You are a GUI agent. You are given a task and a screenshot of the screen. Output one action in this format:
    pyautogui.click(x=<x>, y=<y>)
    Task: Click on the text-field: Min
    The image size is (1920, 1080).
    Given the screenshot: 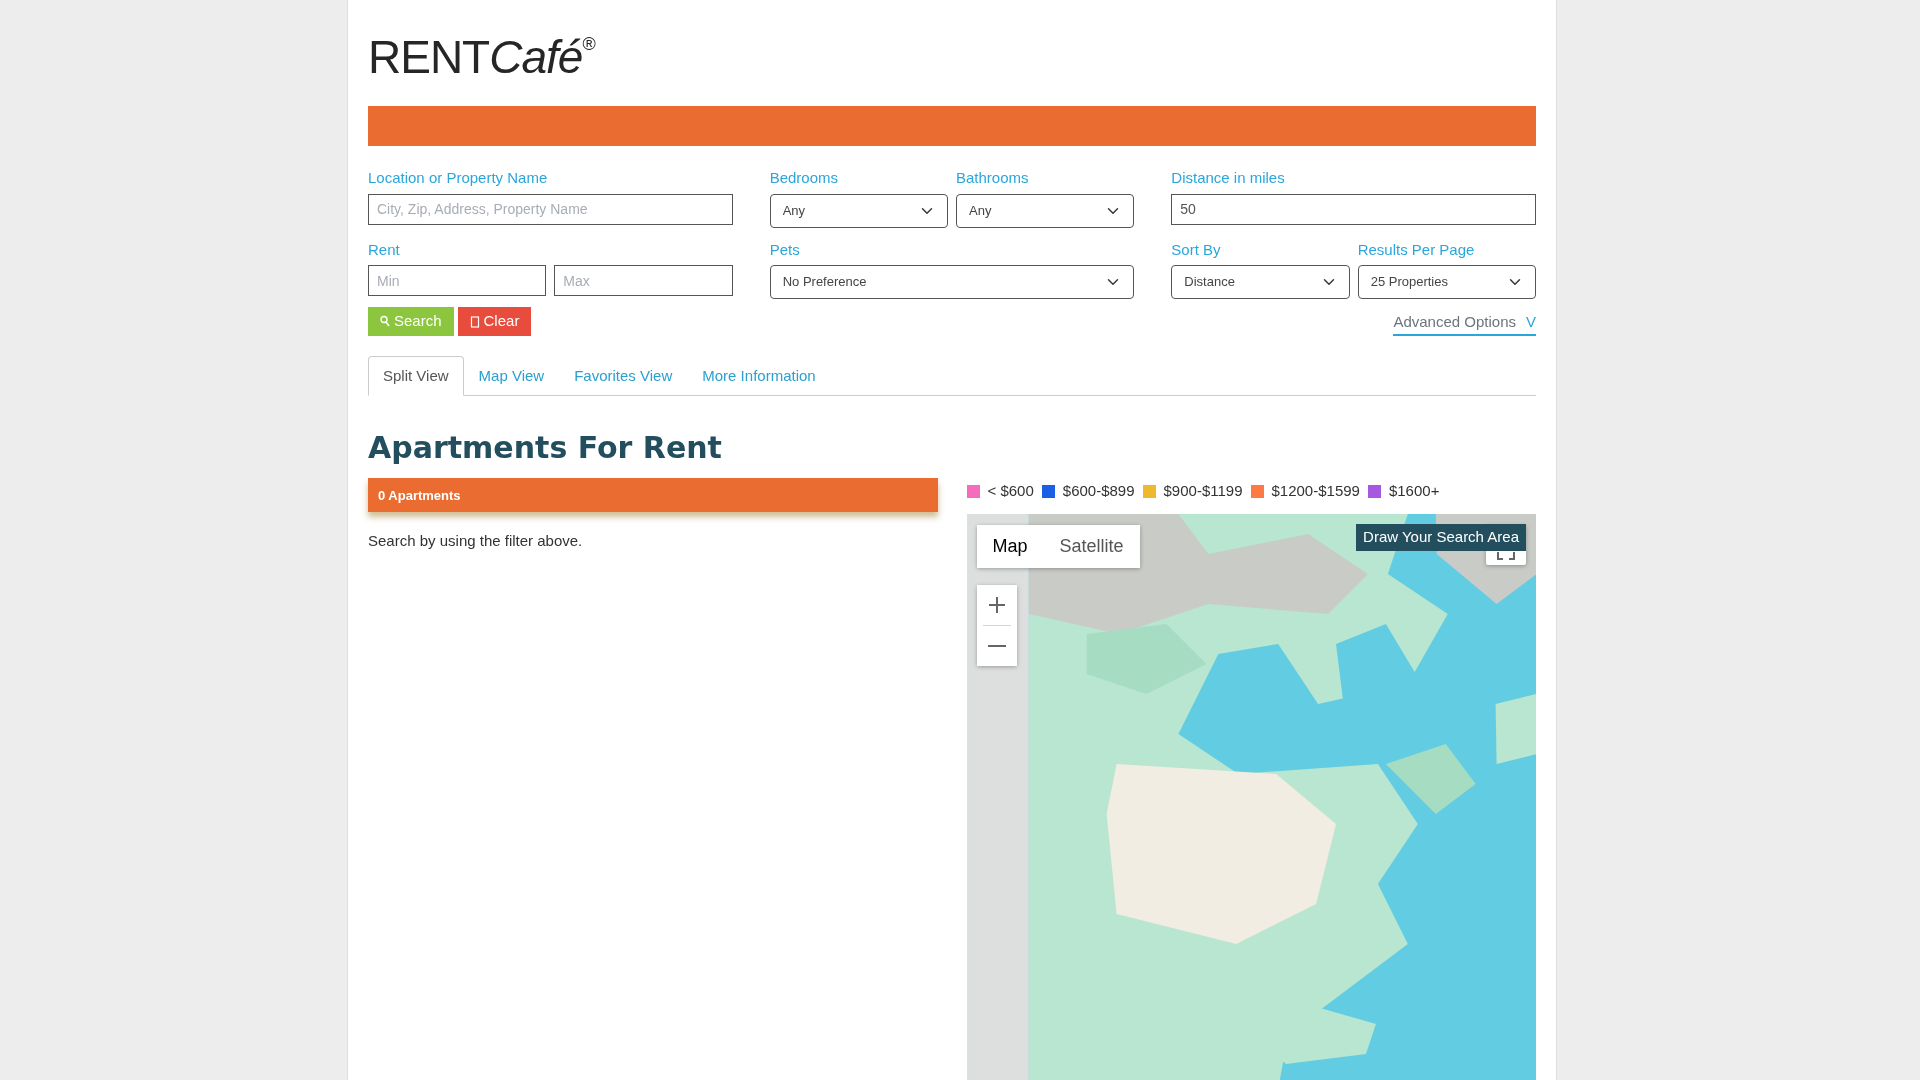 What is the action you would take?
    pyautogui.click(x=457, y=280)
    